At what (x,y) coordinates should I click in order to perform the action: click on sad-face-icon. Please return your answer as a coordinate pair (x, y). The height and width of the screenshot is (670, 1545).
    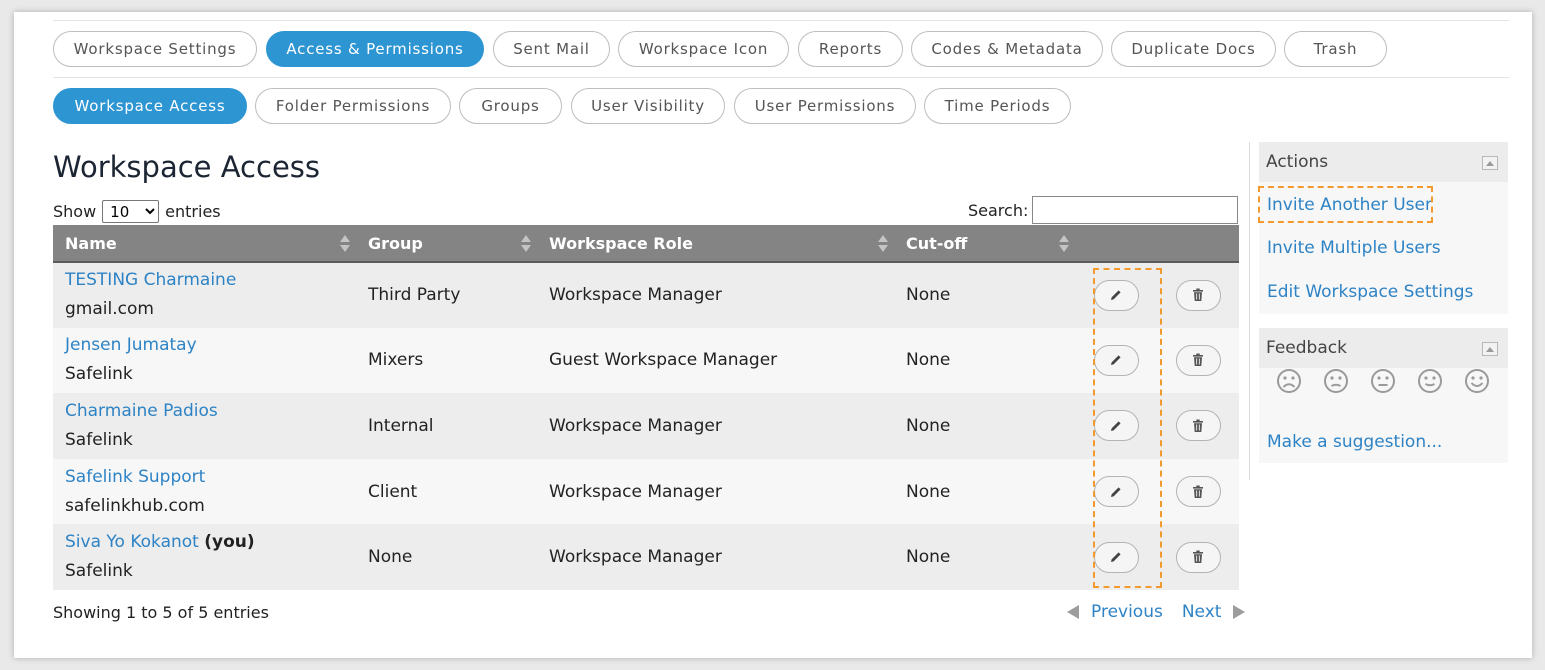
    Looking at the image, I should click on (1336, 381).